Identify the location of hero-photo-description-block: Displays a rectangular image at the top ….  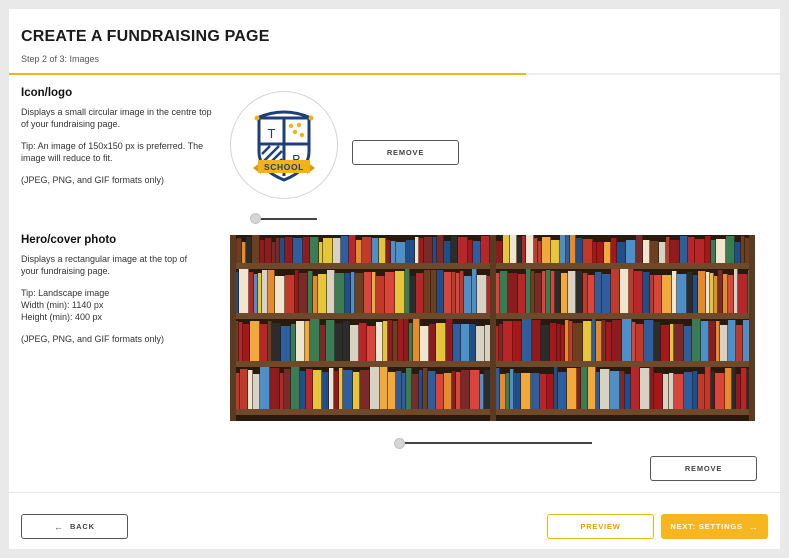
(113, 304).